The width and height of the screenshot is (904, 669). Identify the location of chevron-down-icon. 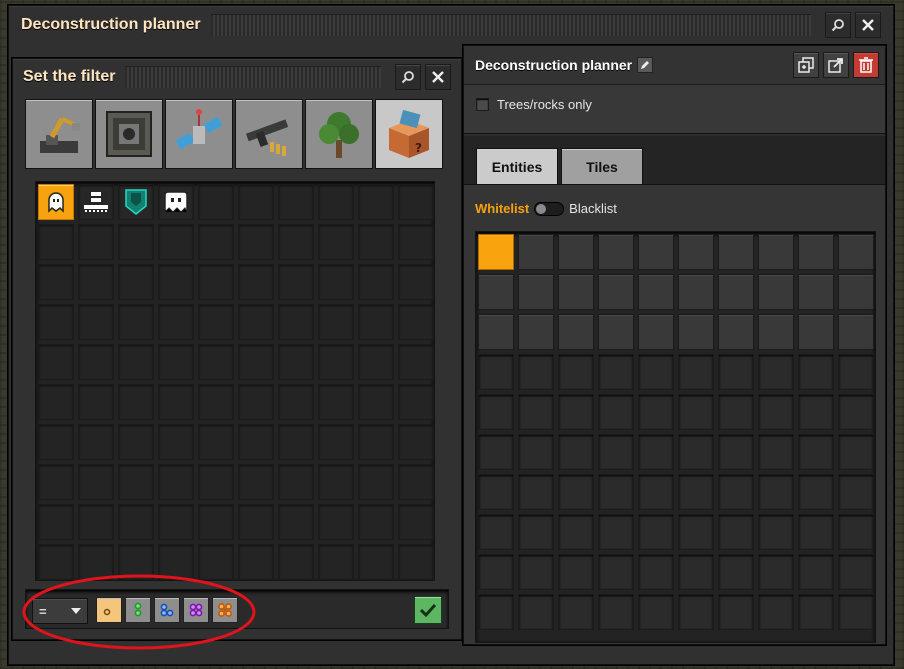
(76, 611).